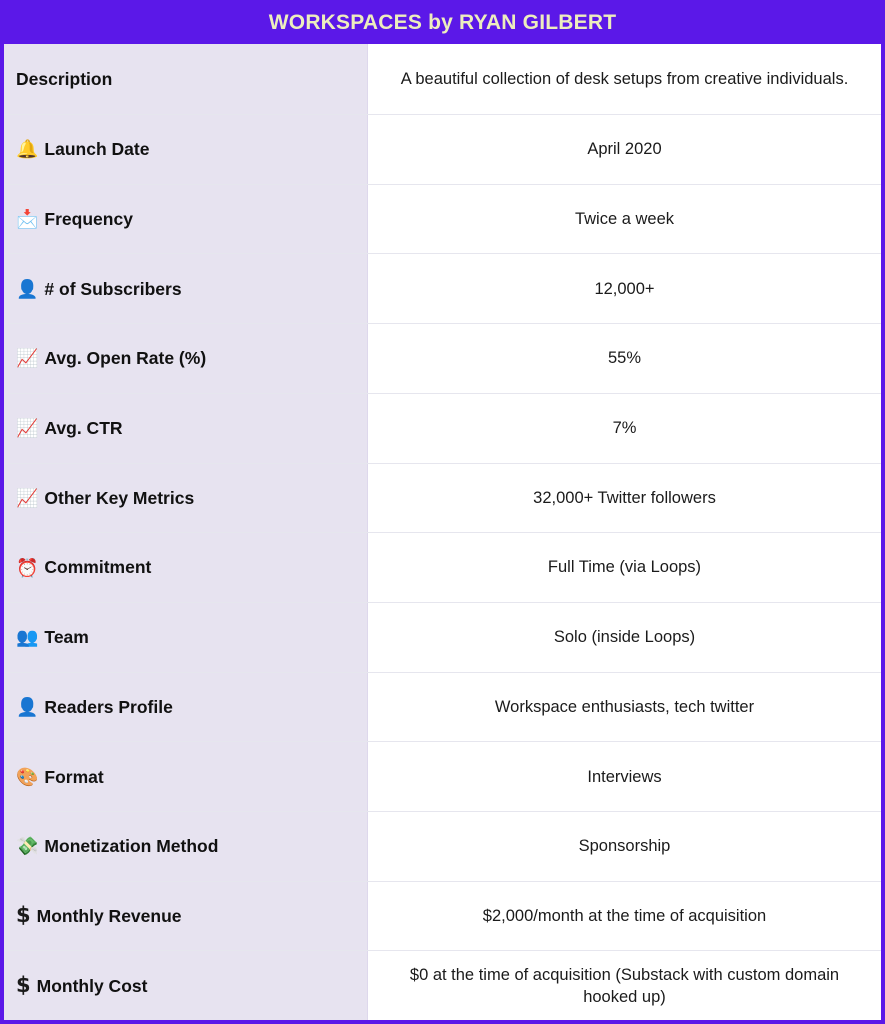  I want to click on money-with-wings-icon: 💸, so click(27, 846).